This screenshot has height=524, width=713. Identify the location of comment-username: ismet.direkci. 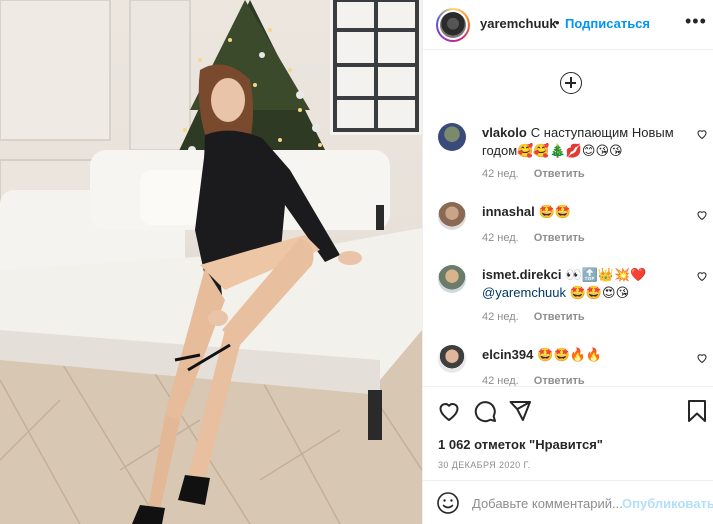
(522, 274).